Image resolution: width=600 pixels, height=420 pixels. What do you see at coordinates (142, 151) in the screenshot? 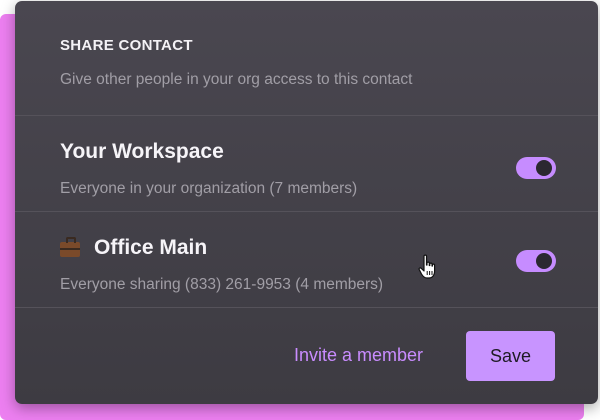
I see `share-option-label: Your Workspace` at bounding box center [142, 151].